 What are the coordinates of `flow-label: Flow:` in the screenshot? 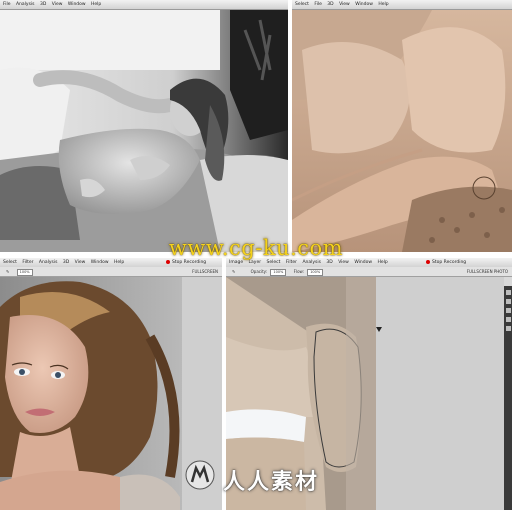 It's located at (298, 271).